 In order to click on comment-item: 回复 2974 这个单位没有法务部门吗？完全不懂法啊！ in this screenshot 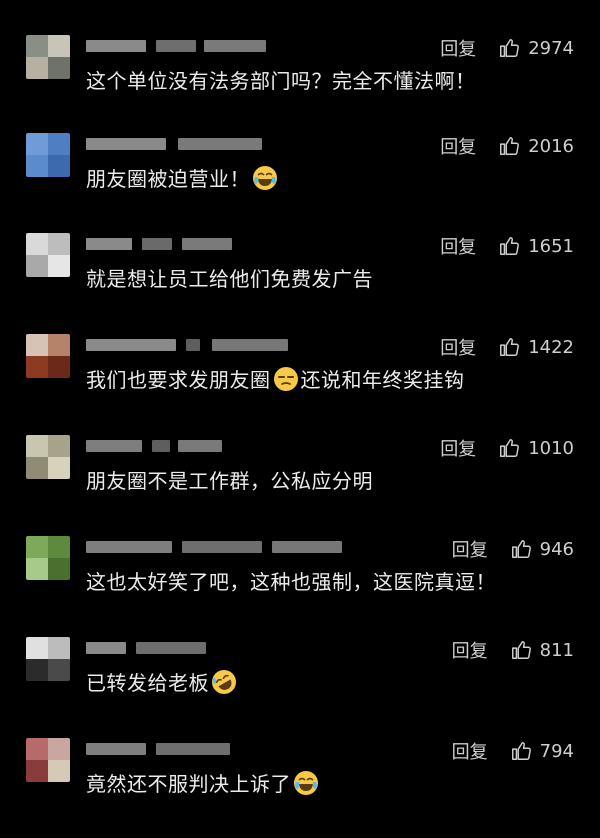, I will do `click(300, 85)`.